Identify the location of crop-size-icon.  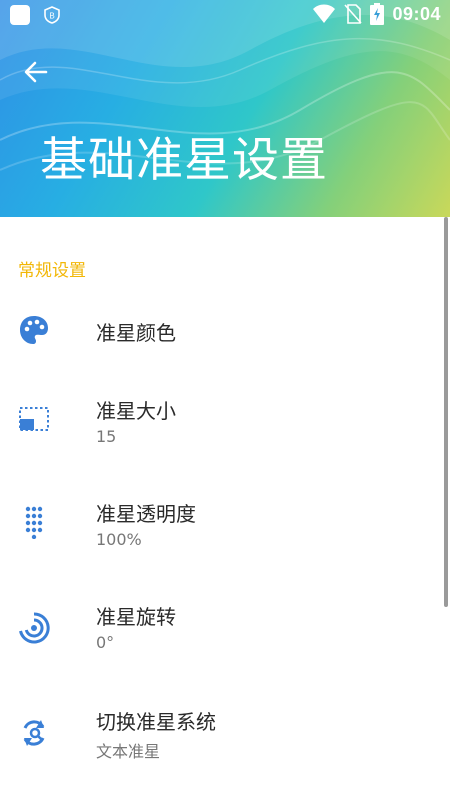
(34, 419).